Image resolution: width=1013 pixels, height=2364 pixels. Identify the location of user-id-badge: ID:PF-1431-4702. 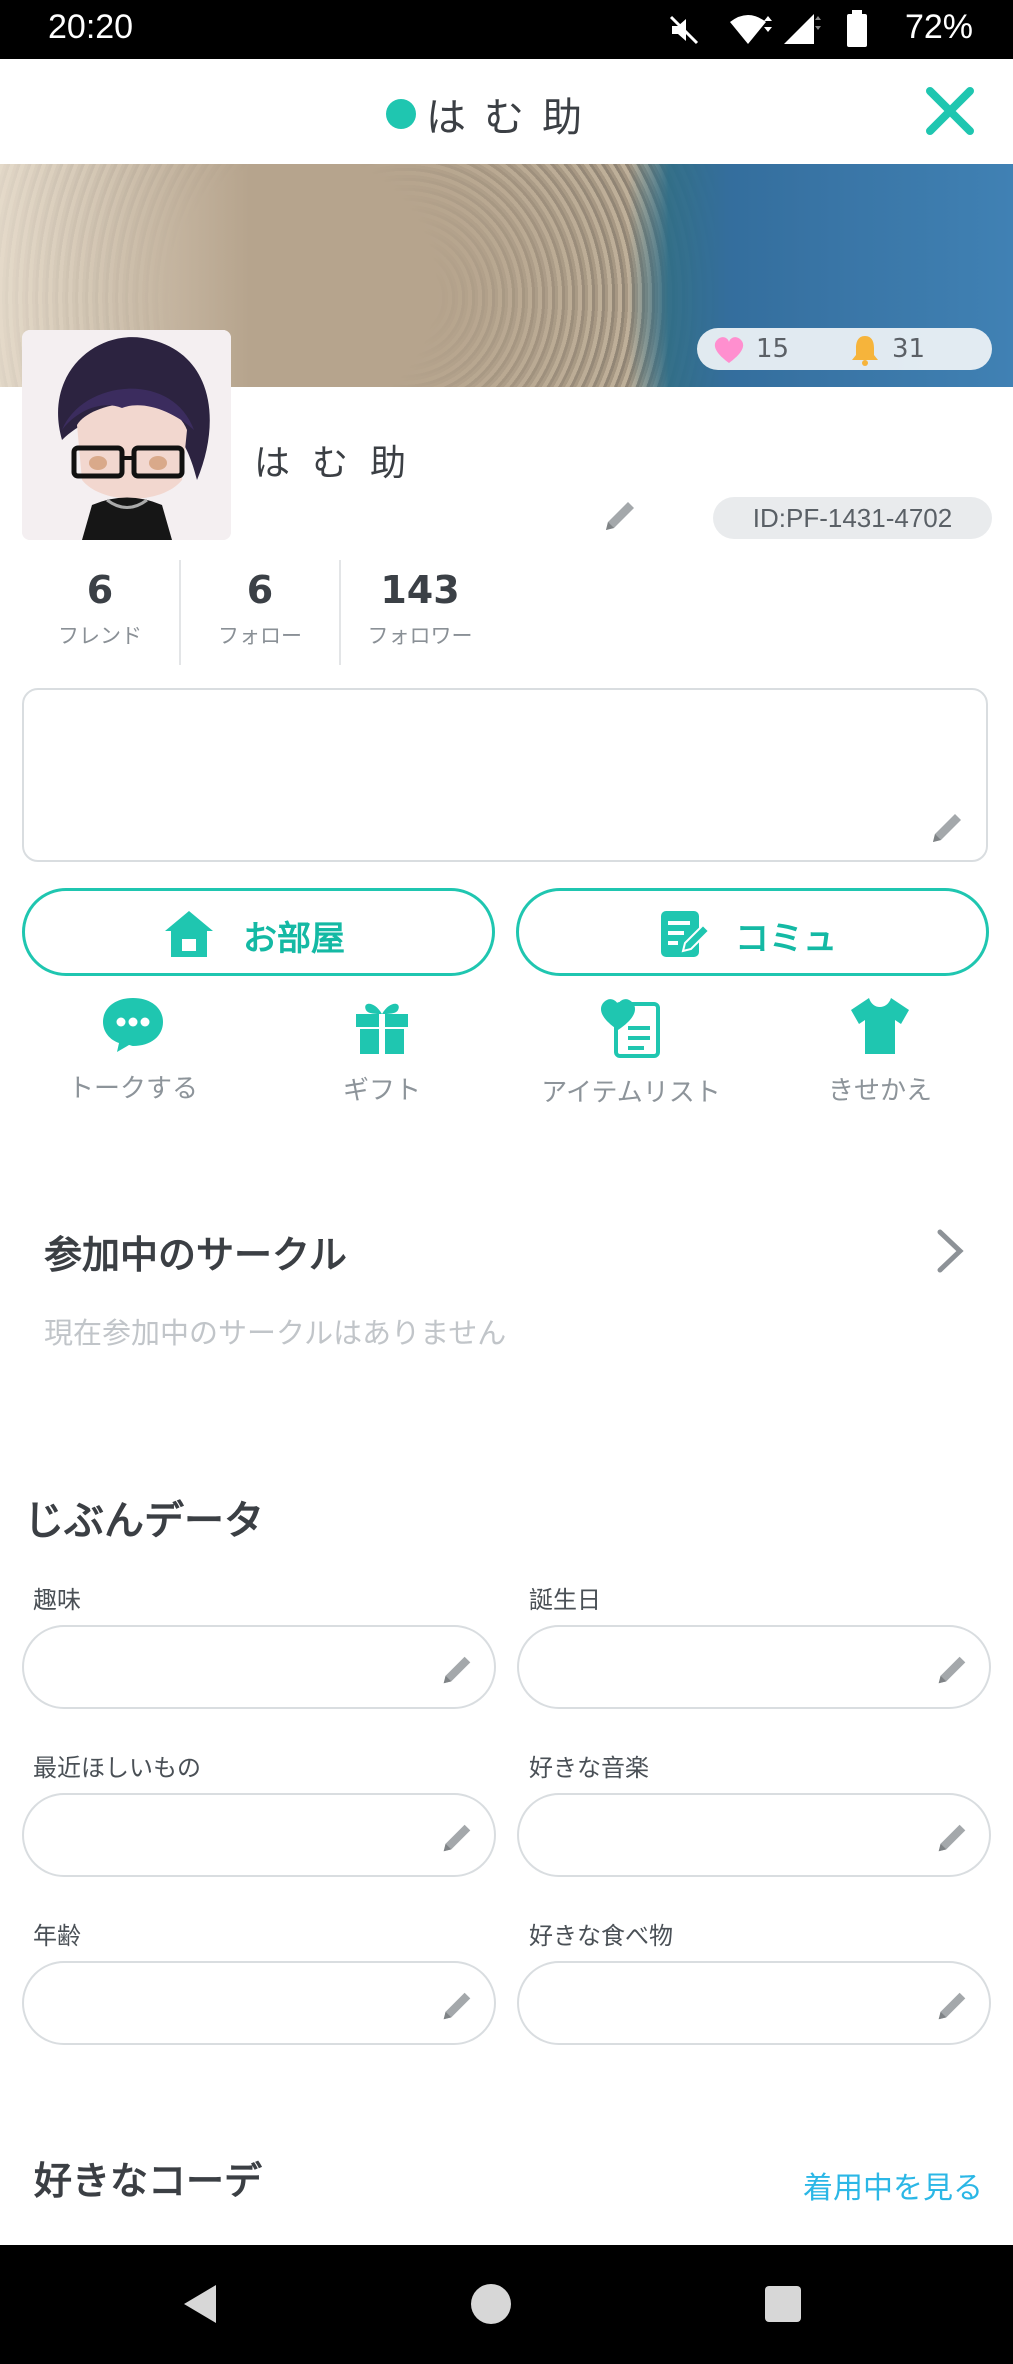
(852, 518).